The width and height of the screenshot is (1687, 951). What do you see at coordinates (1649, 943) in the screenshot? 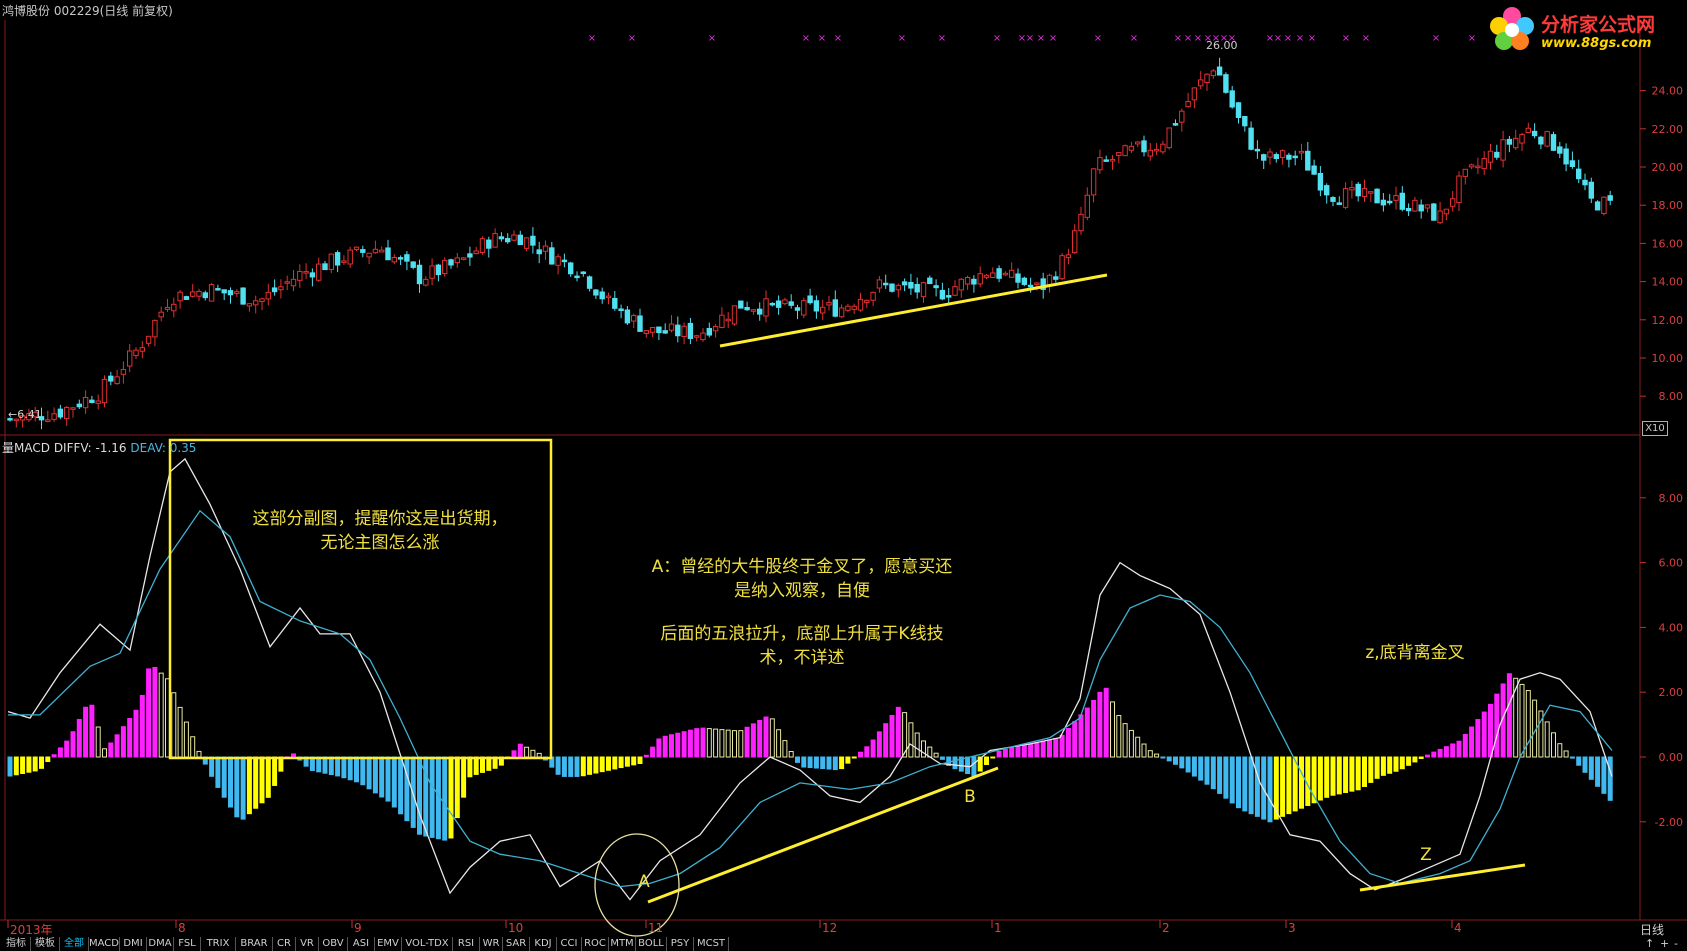
I see `scroll-up-control: ↑` at bounding box center [1649, 943].